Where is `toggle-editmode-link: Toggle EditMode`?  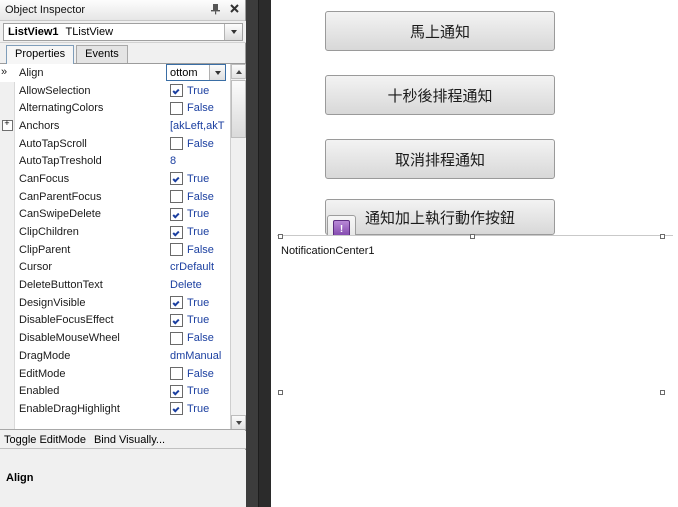 toggle-editmode-link: Toggle EditMode is located at coordinates (45, 440).